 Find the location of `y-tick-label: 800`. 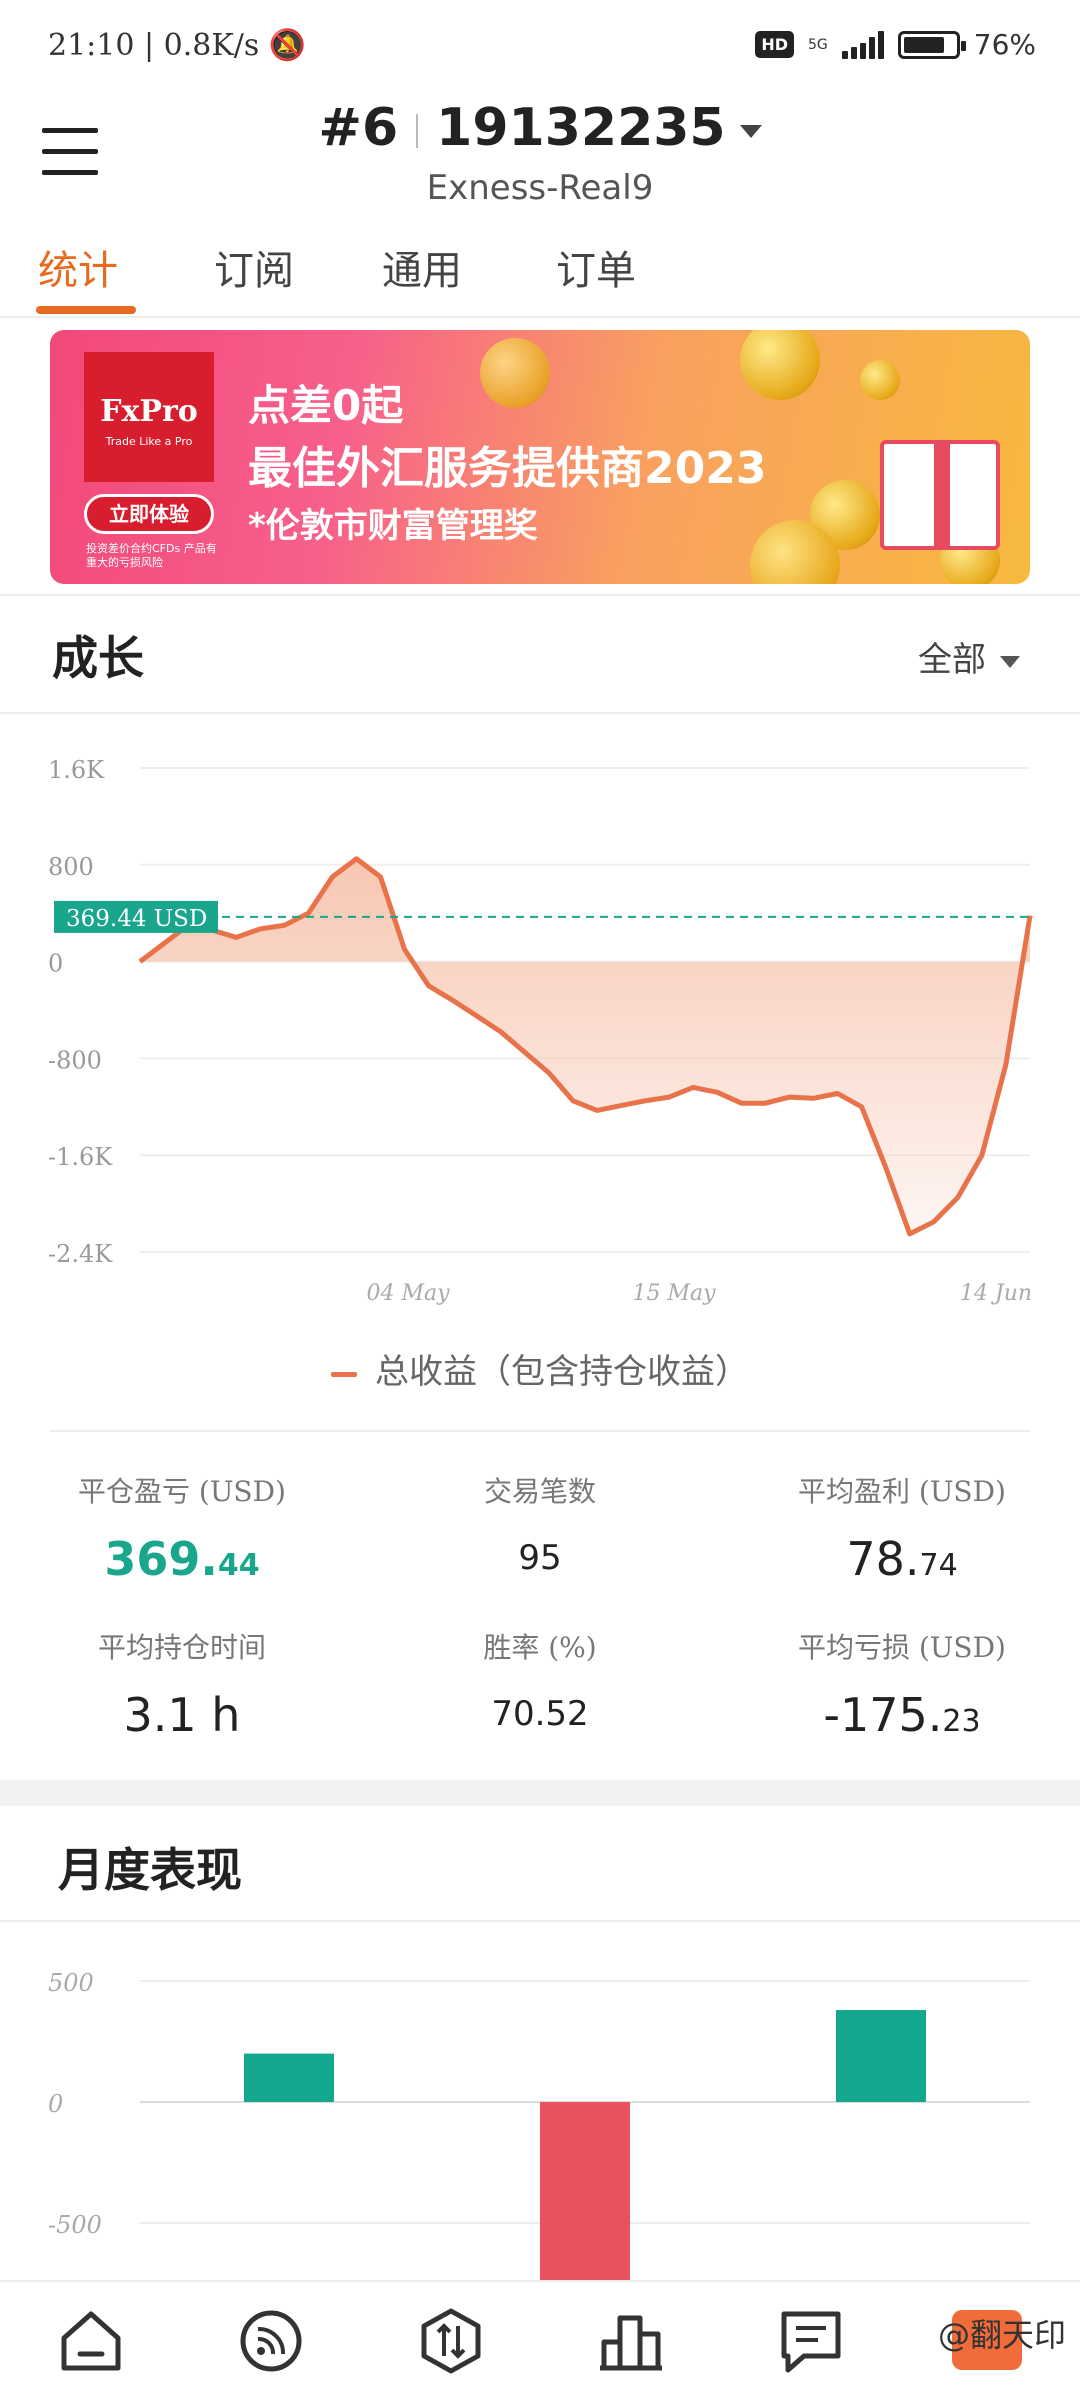

y-tick-label: 800 is located at coordinates (71, 867).